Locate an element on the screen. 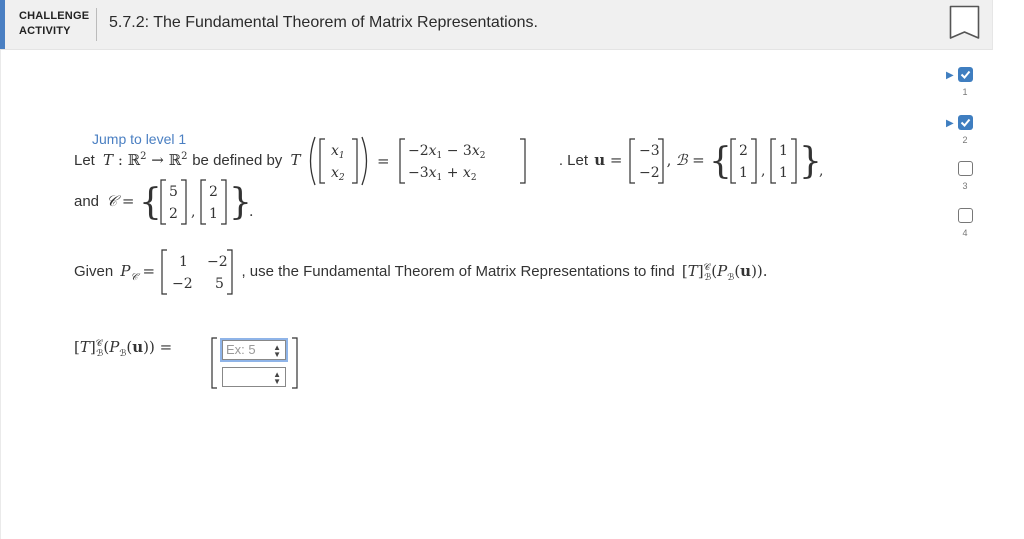 This screenshot has height=539, width=1024. math-T-map: T is located at coordinates (108, 159).